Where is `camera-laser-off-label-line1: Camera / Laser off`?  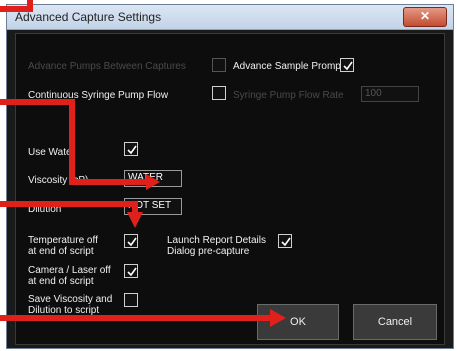
camera-laser-off-label-line1: Camera / Laser off is located at coordinates (69, 270).